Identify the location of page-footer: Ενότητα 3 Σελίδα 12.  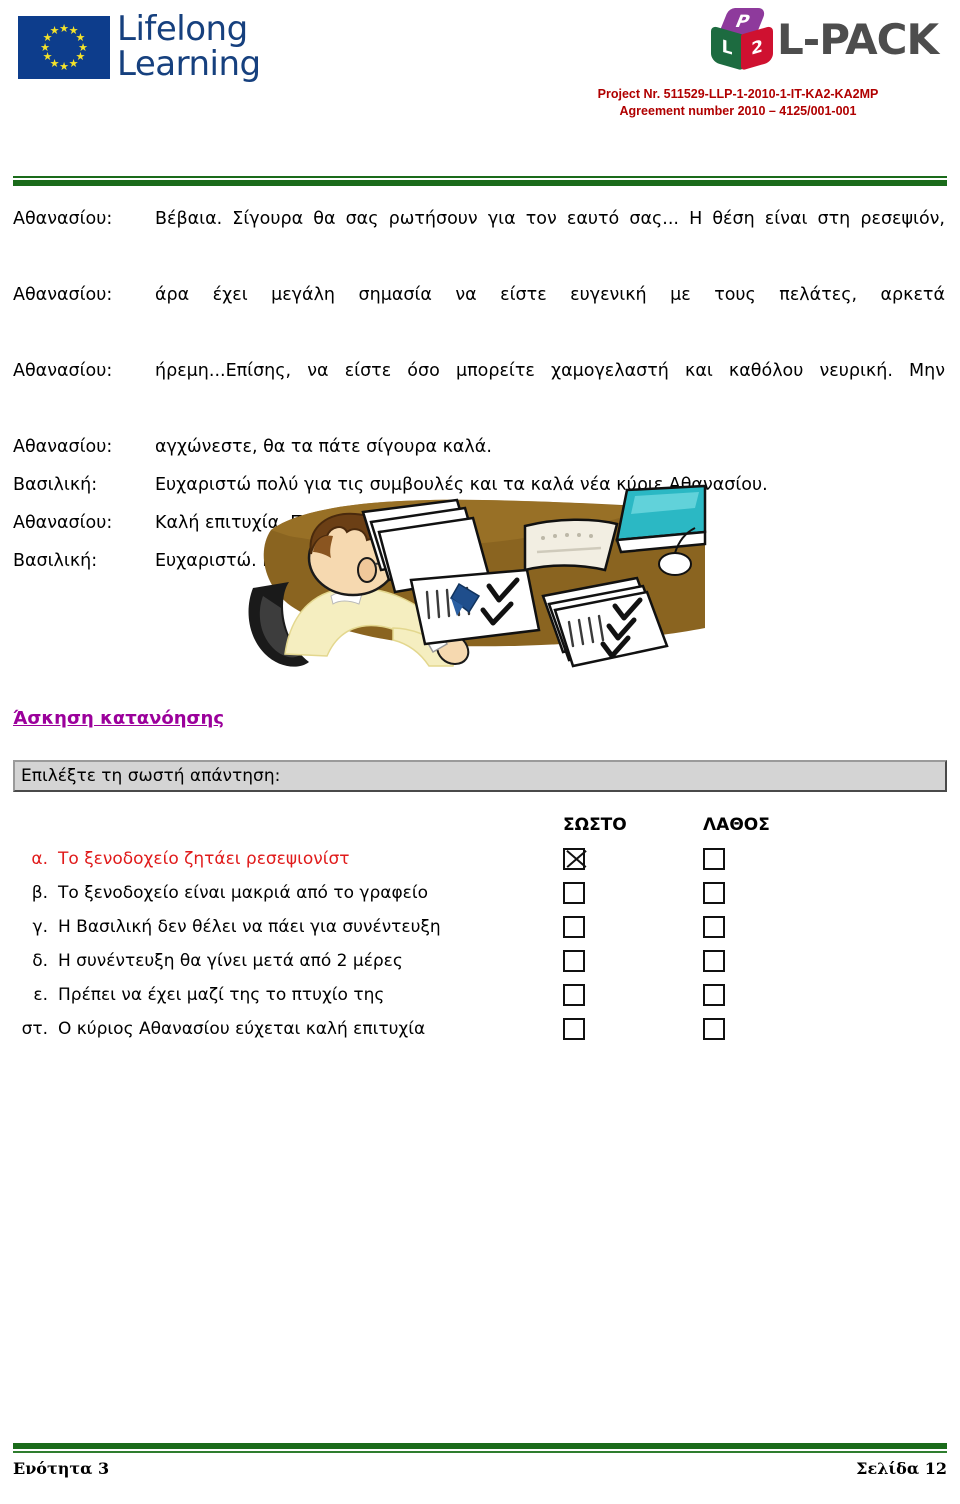
(480, 1468).